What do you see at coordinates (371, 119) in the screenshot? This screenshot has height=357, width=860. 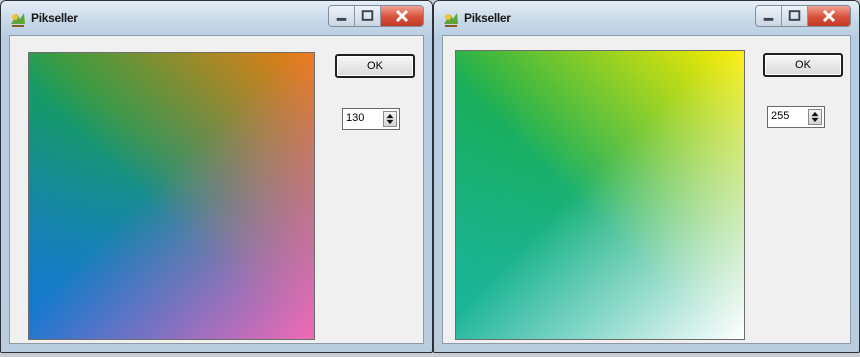 I see `value-spinner: 130` at bounding box center [371, 119].